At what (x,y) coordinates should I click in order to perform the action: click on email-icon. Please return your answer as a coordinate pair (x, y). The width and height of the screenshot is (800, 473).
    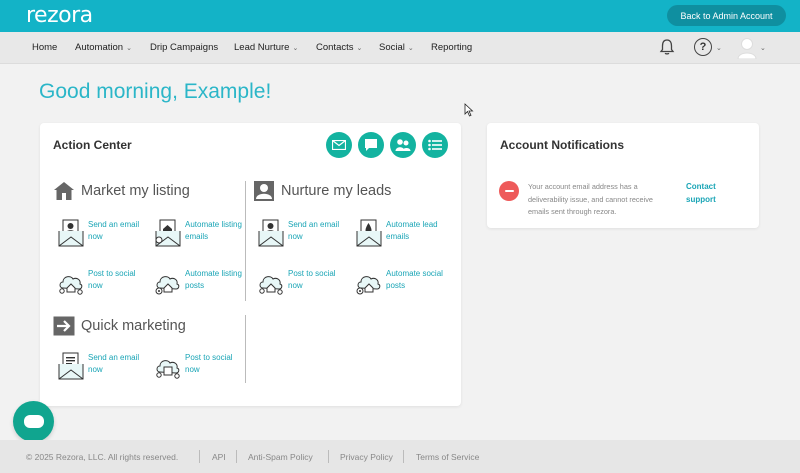
    Looking at the image, I should click on (339, 145).